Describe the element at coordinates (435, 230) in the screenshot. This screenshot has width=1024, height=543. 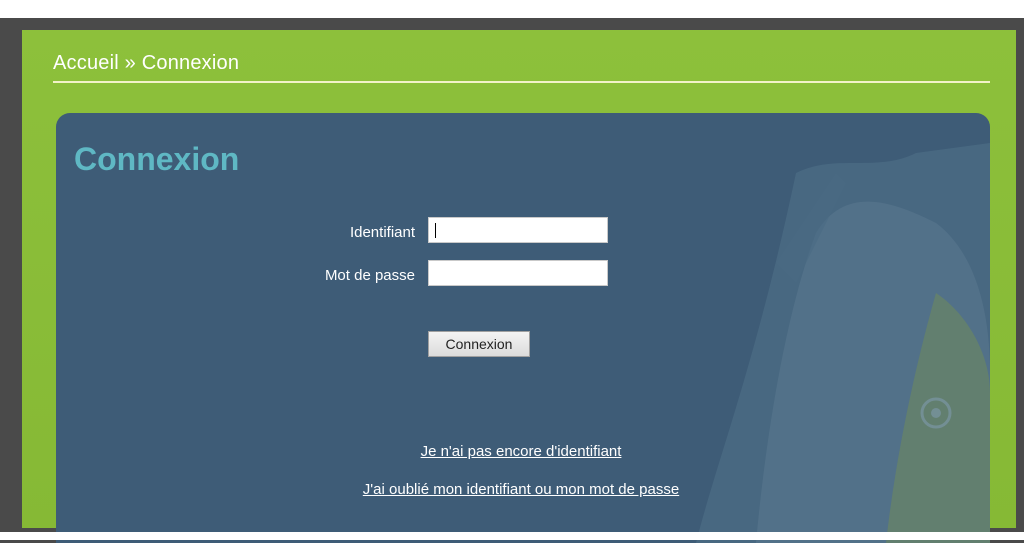
I see `text-caret` at that location.